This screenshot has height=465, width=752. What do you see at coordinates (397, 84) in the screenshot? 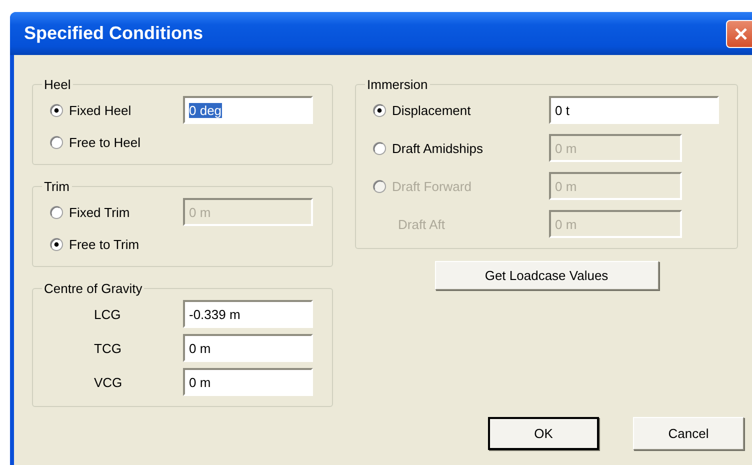
I see `group-label: Immersion` at bounding box center [397, 84].